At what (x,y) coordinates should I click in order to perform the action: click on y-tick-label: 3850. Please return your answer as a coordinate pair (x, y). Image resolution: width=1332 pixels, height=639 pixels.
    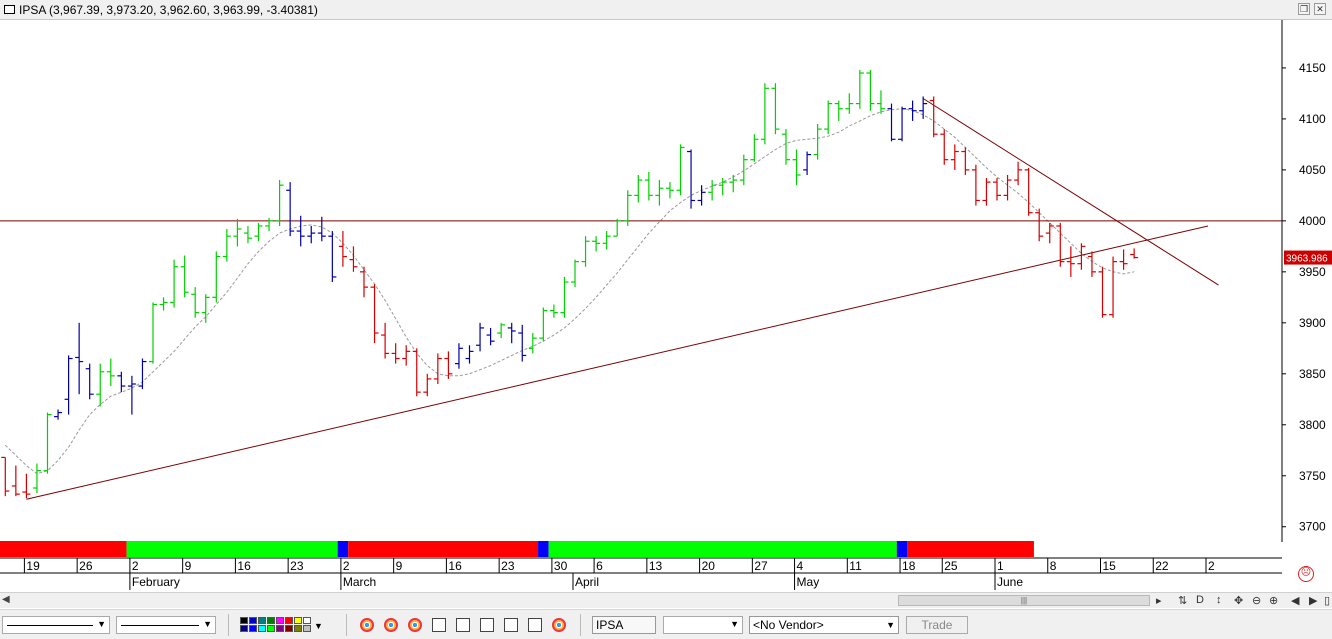
    Looking at the image, I should click on (1312, 374).